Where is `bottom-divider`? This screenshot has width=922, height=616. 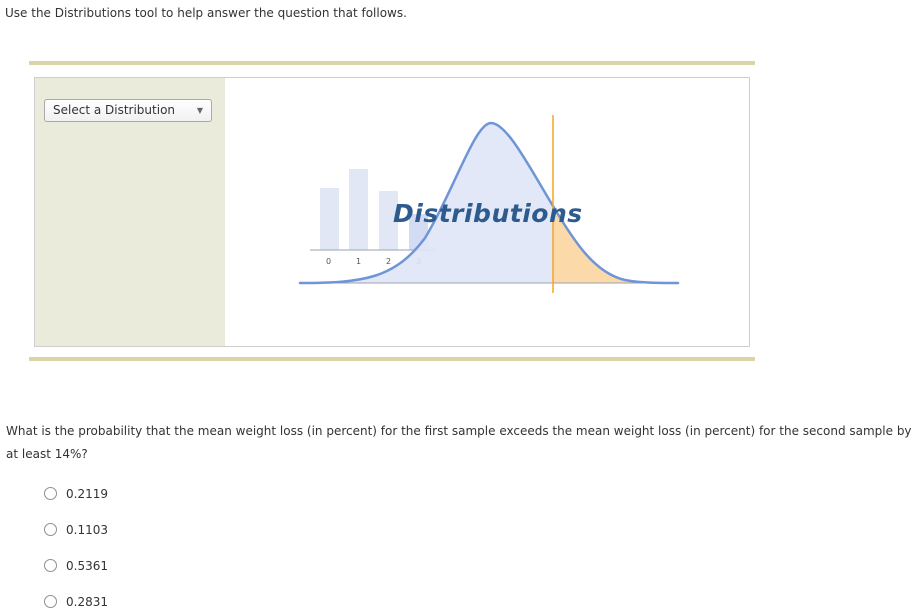
bottom-divider is located at coordinates (392, 359).